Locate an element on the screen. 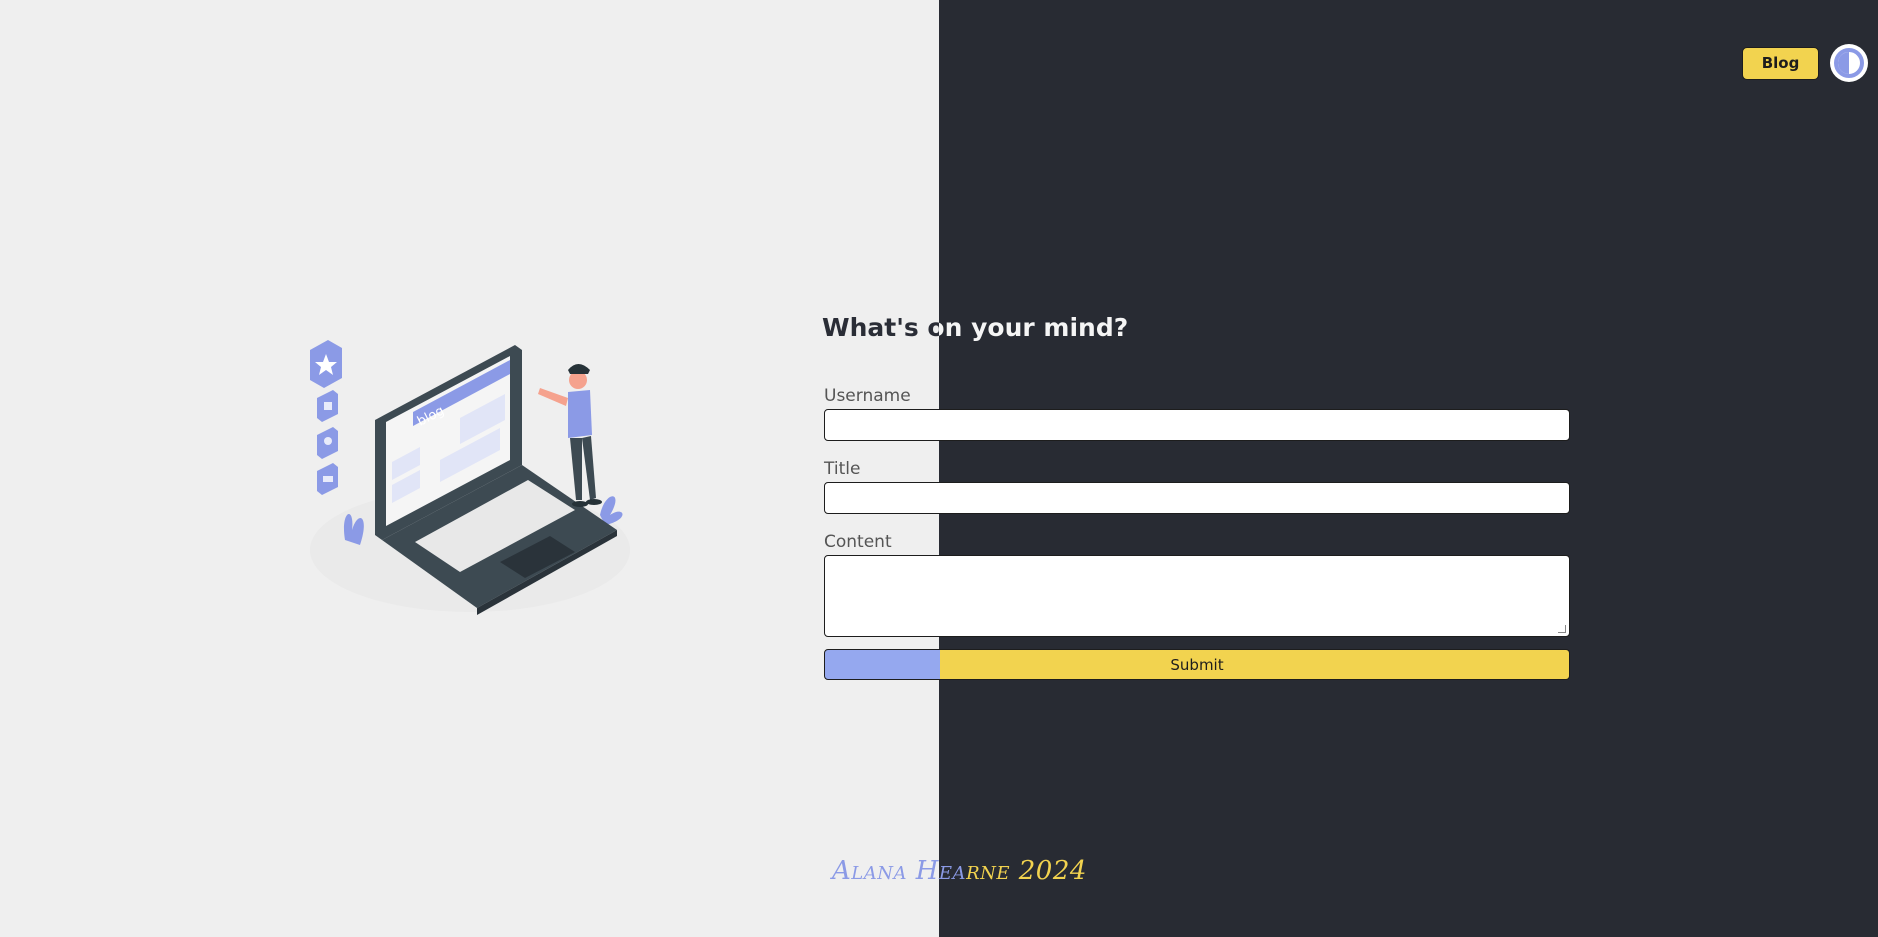 The width and height of the screenshot is (1878, 937). title-label: Title is located at coordinates (842, 469).